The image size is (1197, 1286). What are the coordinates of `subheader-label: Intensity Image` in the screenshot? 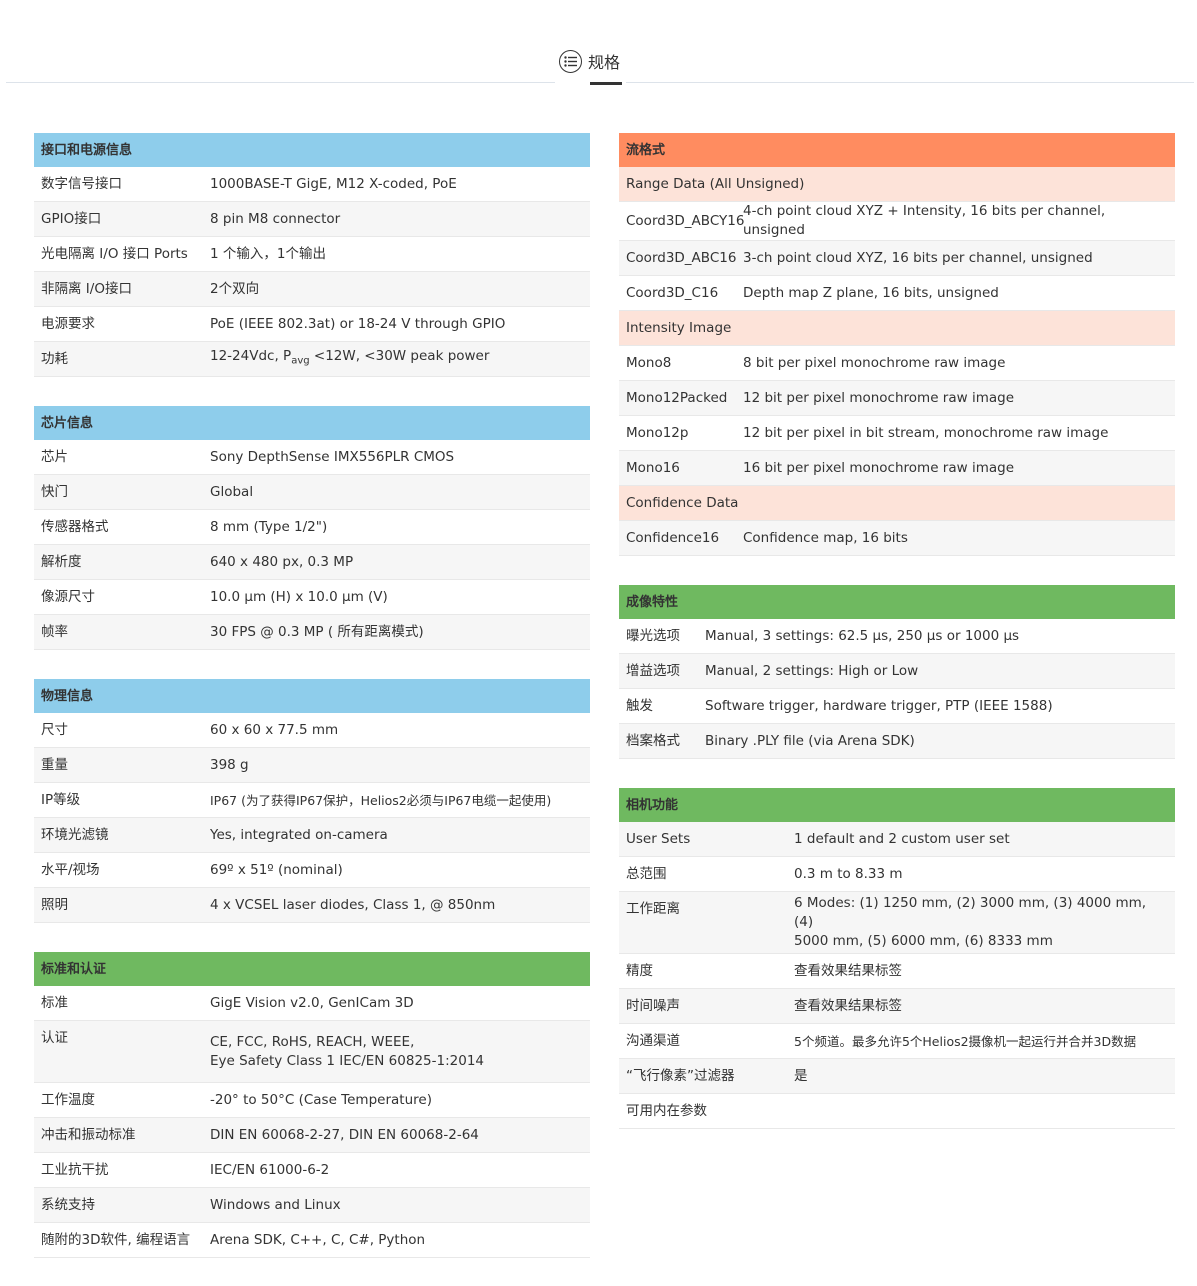 It's located at (897, 328).